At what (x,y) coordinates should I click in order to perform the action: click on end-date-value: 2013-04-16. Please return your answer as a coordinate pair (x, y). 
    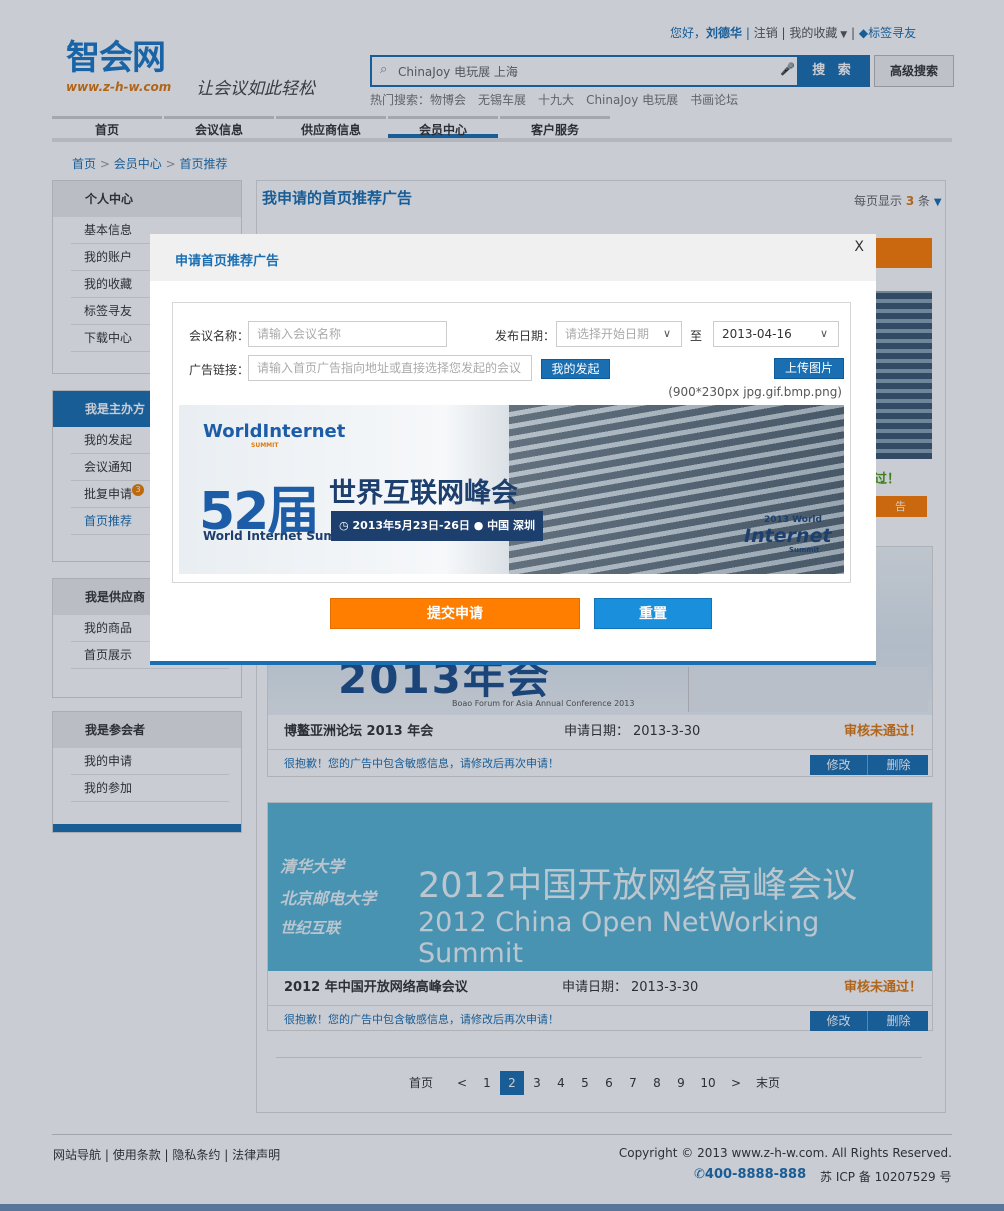
    Looking at the image, I should click on (757, 334).